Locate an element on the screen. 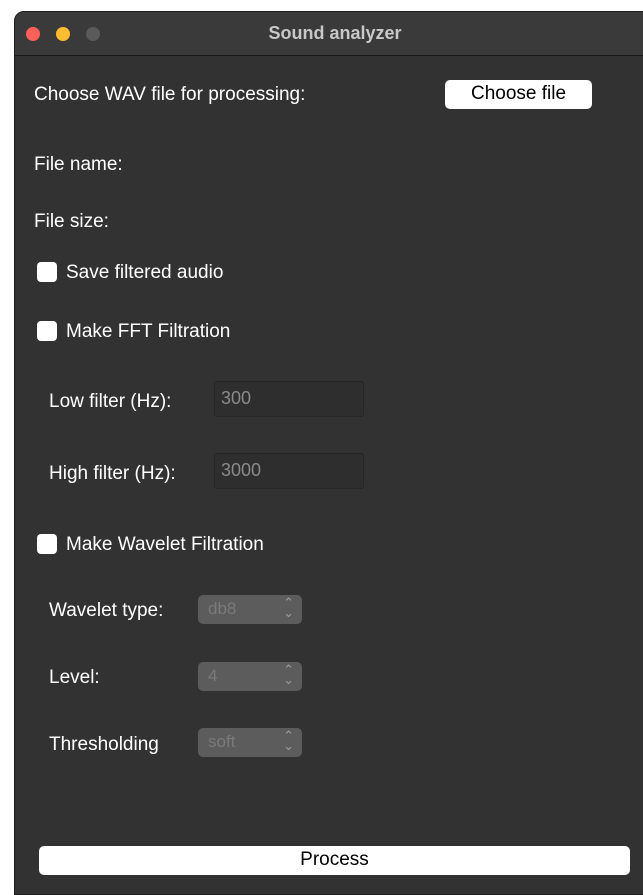 The image size is (643, 895). file-size-label: File size: is located at coordinates (71, 221).